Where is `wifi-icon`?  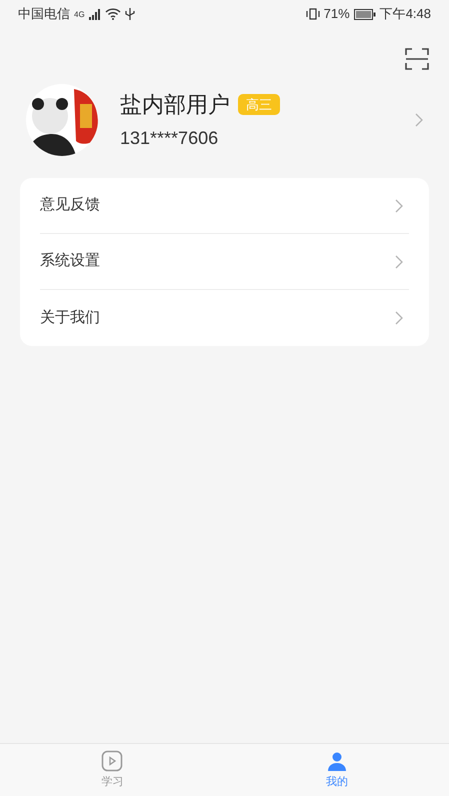 wifi-icon is located at coordinates (112, 14).